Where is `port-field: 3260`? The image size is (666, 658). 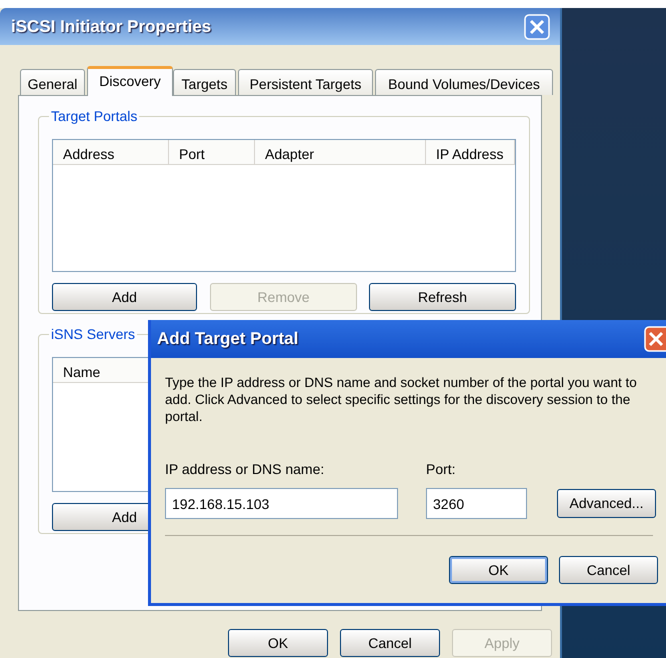 port-field: 3260 is located at coordinates (476, 503).